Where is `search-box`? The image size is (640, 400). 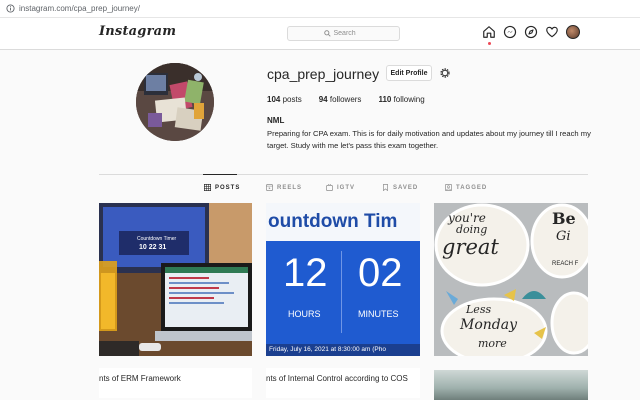
search-box is located at coordinates (343, 33).